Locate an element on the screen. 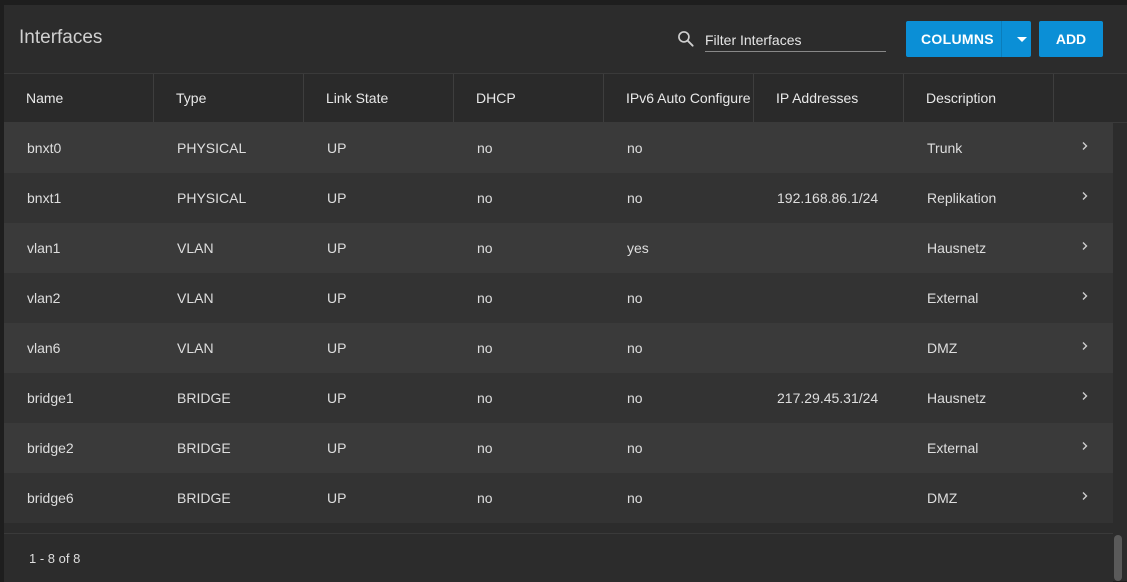  column-header-dhcp: DHCP is located at coordinates (529, 98).